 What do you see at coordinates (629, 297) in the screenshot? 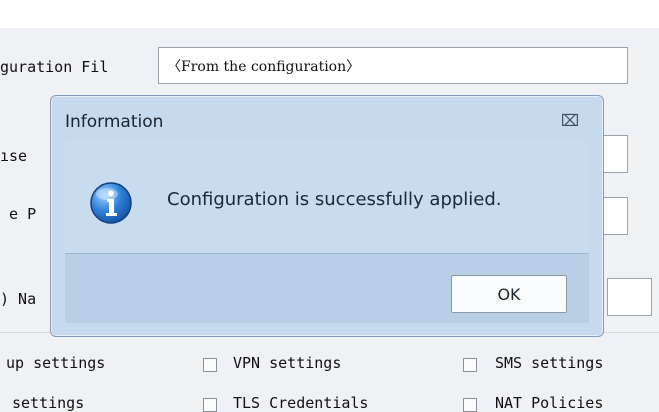
I see `name-field` at bounding box center [629, 297].